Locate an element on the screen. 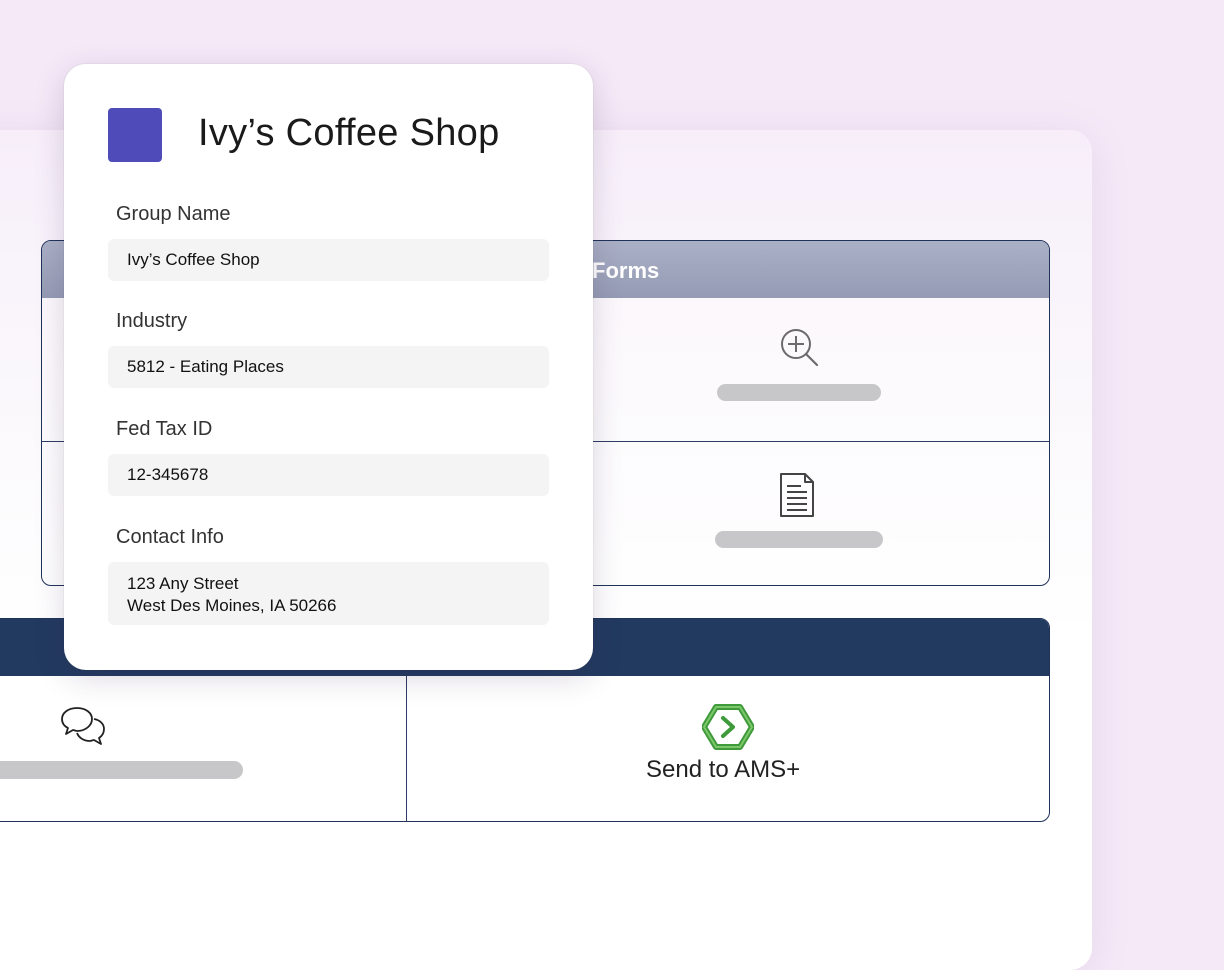  contact-address-line2: West Des Moines, IA 50266 is located at coordinates (232, 605).